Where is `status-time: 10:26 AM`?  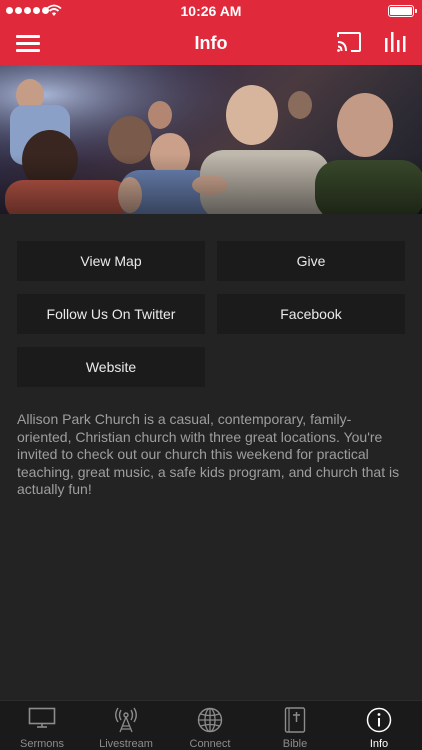 status-time: 10:26 AM is located at coordinates (211, 11).